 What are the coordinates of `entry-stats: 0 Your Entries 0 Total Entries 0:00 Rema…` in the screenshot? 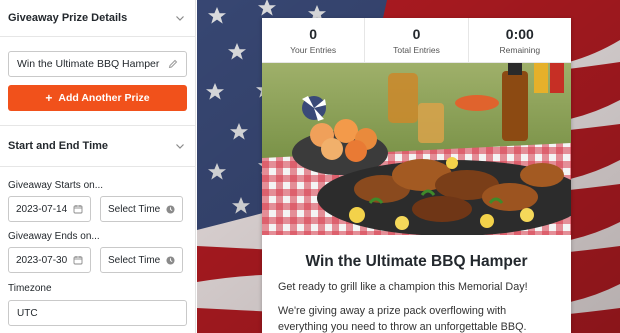 It's located at (416, 40).